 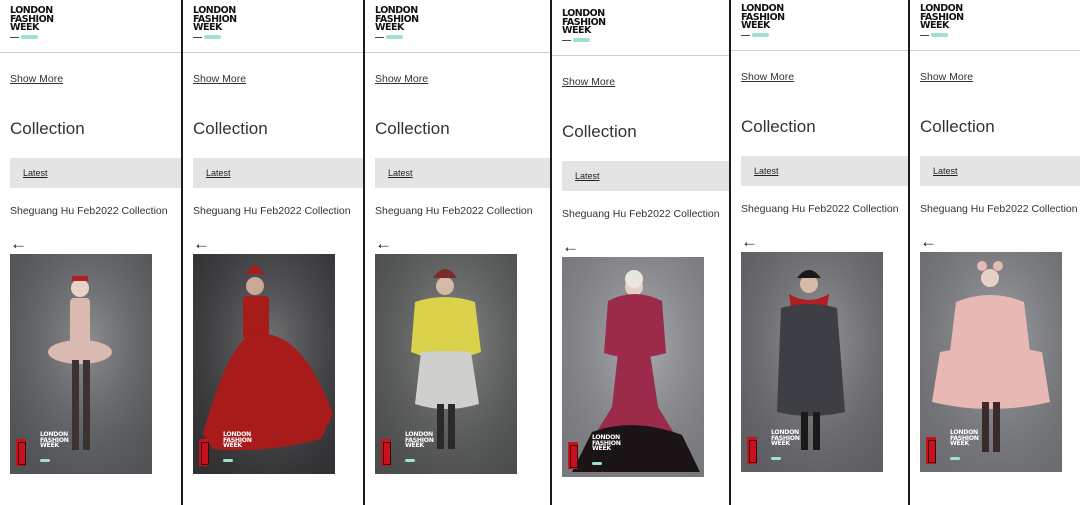 I want to click on runway-look-image-1: LONDON FASHION WEEK, so click(x=81, y=364).